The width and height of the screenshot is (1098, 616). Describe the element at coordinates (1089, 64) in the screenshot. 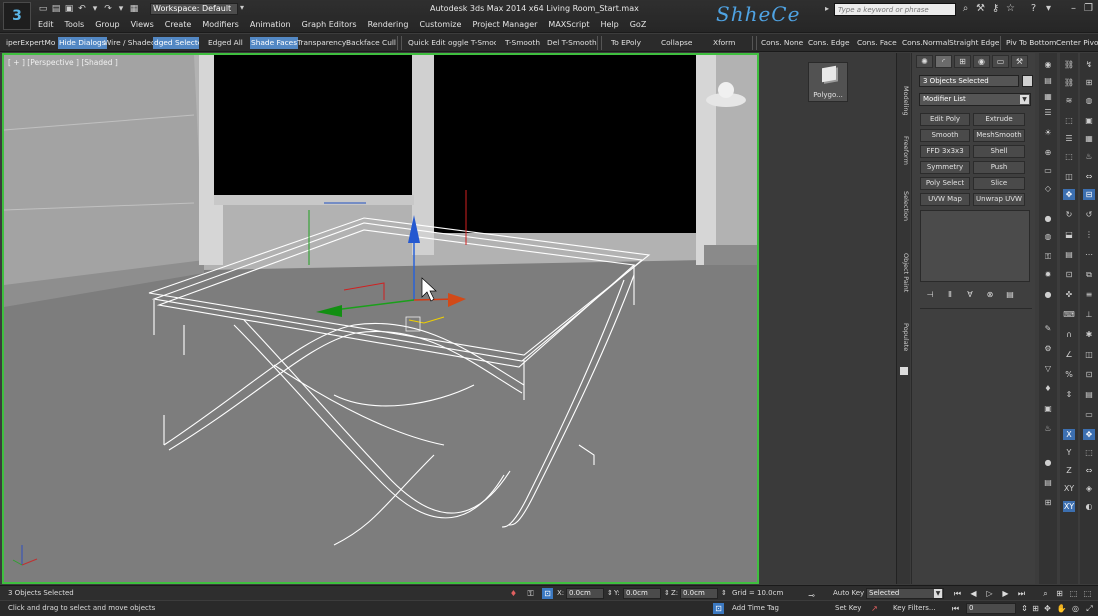

I see `curve-editor-icon: ↯` at that location.